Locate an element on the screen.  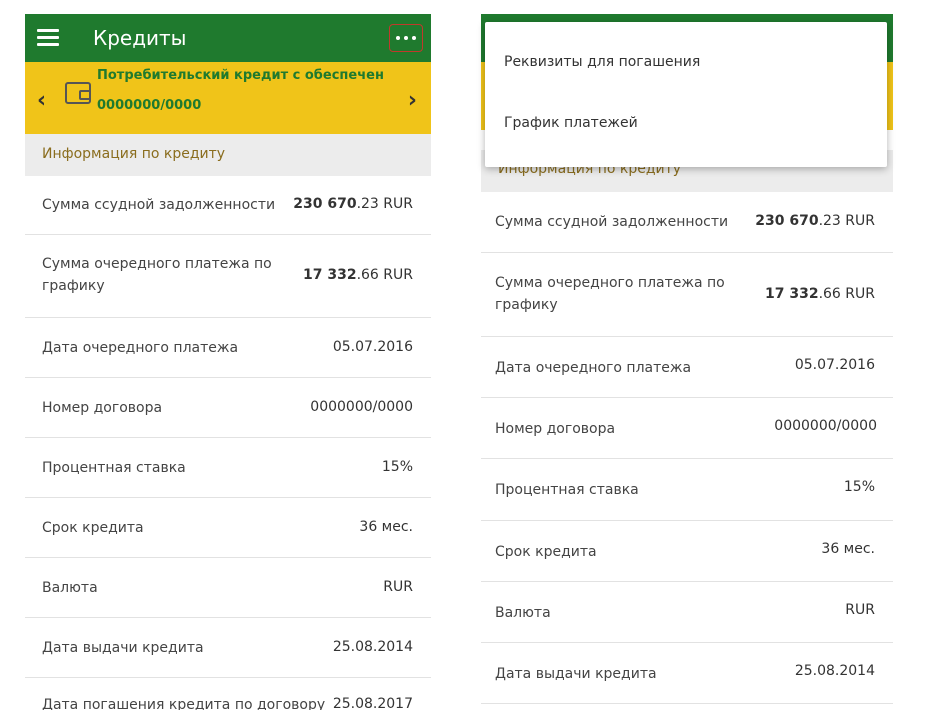
row-label: Дата погашения кредита по договору is located at coordinates (184, 703).